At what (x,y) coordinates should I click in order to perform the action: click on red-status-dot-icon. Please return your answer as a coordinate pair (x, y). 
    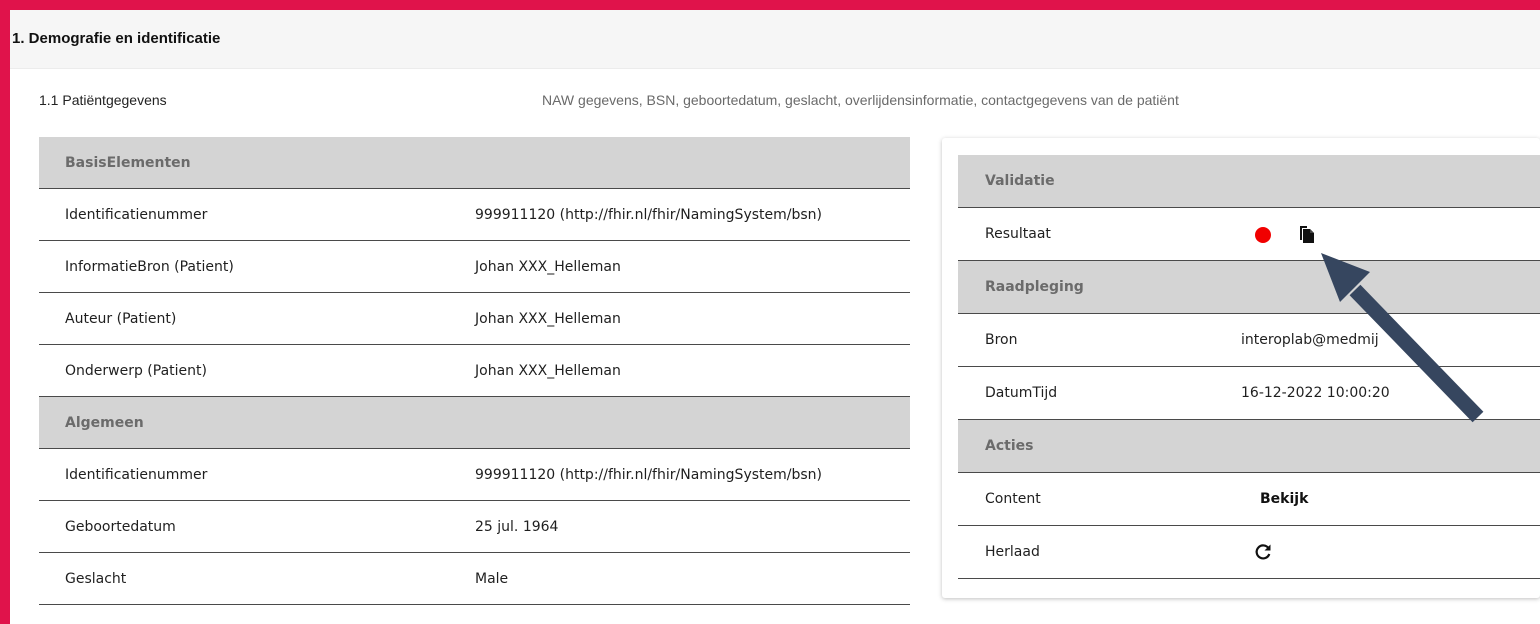
    Looking at the image, I should click on (1263, 235).